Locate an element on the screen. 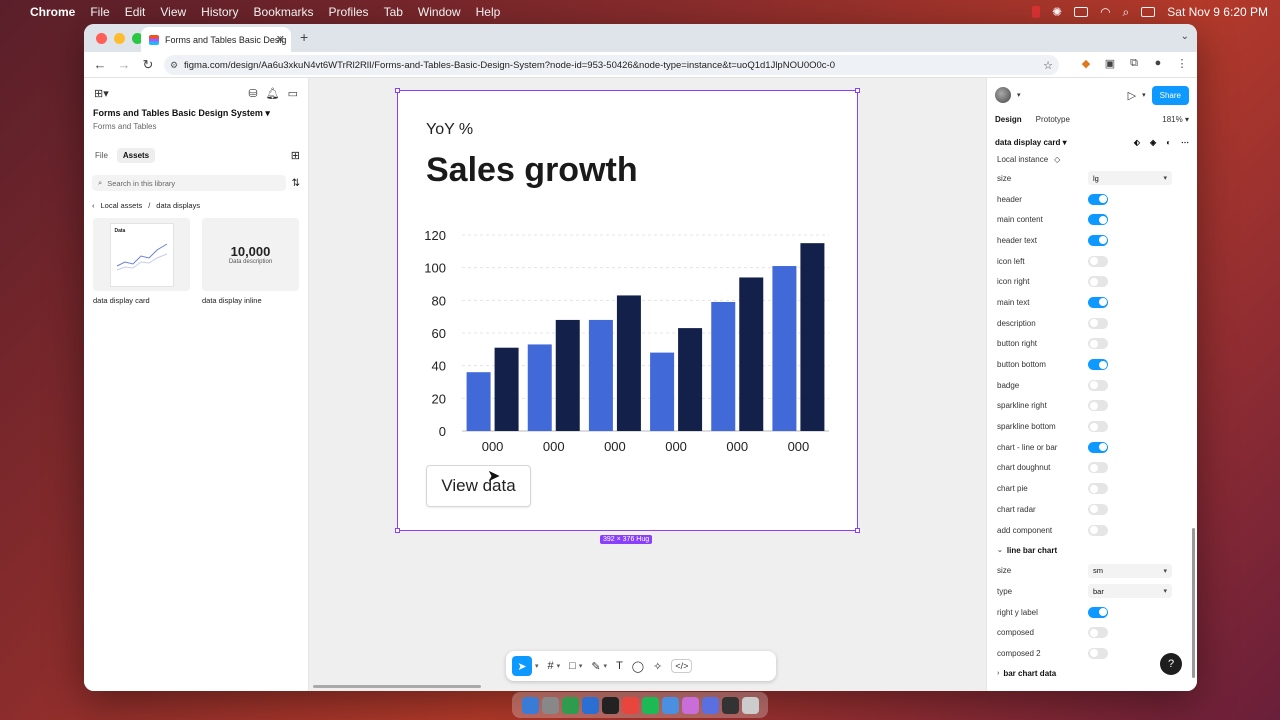  user-avatar is located at coordinates (1003, 95).